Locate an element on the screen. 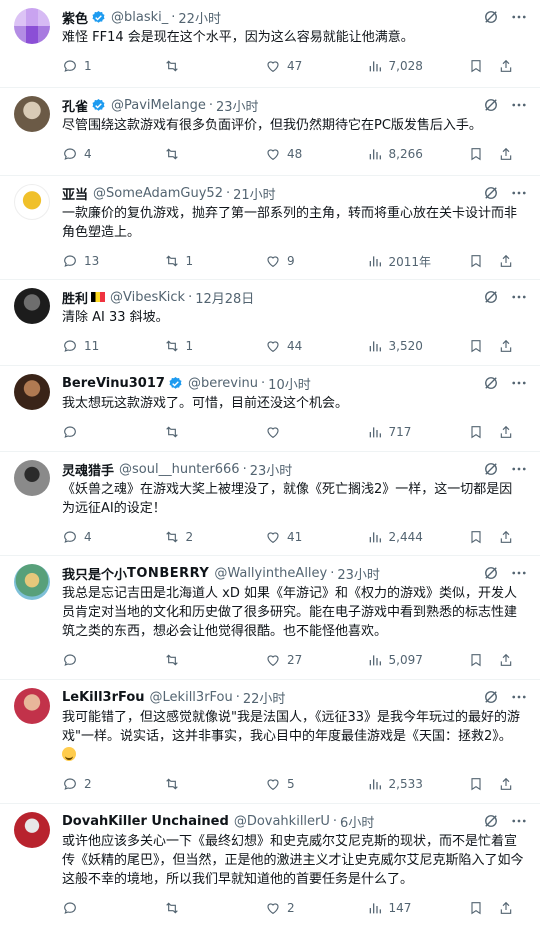 Image resolution: width=540 pixels, height=937 pixels. reply-button: 13 is located at coordinates (113, 261).